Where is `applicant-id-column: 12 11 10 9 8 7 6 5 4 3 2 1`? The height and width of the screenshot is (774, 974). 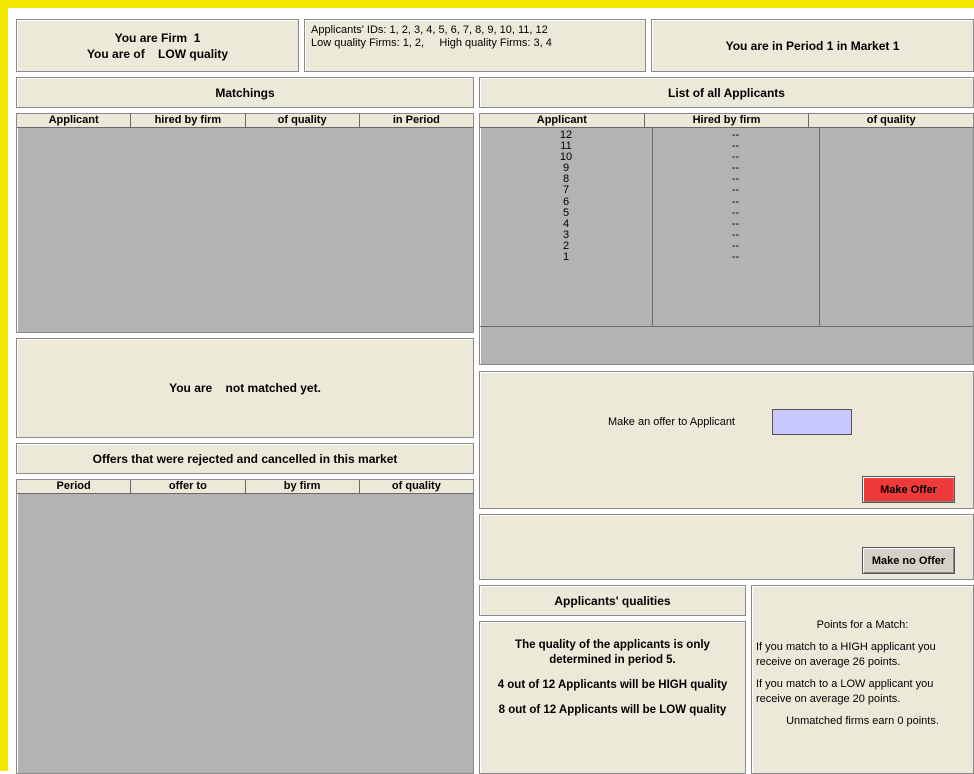
applicant-id-column: 12 11 10 9 8 7 6 5 4 3 2 1 is located at coordinates (566, 196).